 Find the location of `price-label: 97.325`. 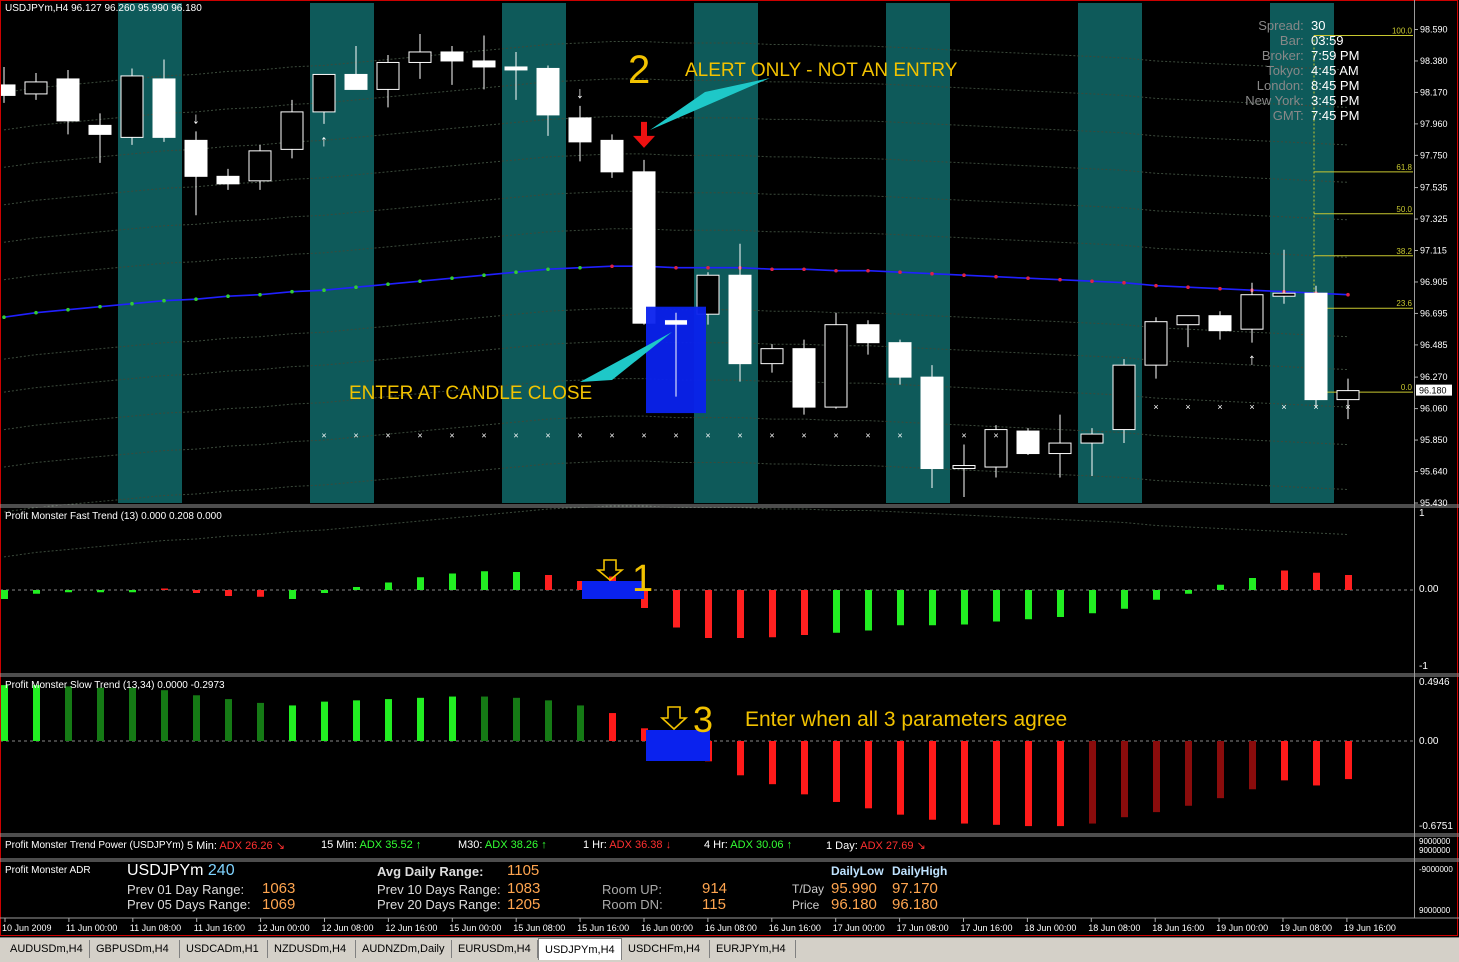

price-label: 97.325 is located at coordinates (1434, 219).